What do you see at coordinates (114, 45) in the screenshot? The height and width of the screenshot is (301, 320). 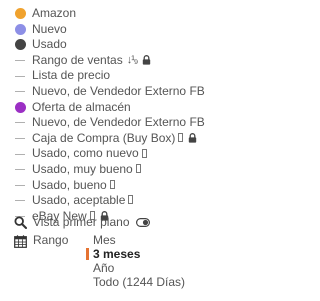 I see `legend-item-usado: Usado` at bounding box center [114, 45].